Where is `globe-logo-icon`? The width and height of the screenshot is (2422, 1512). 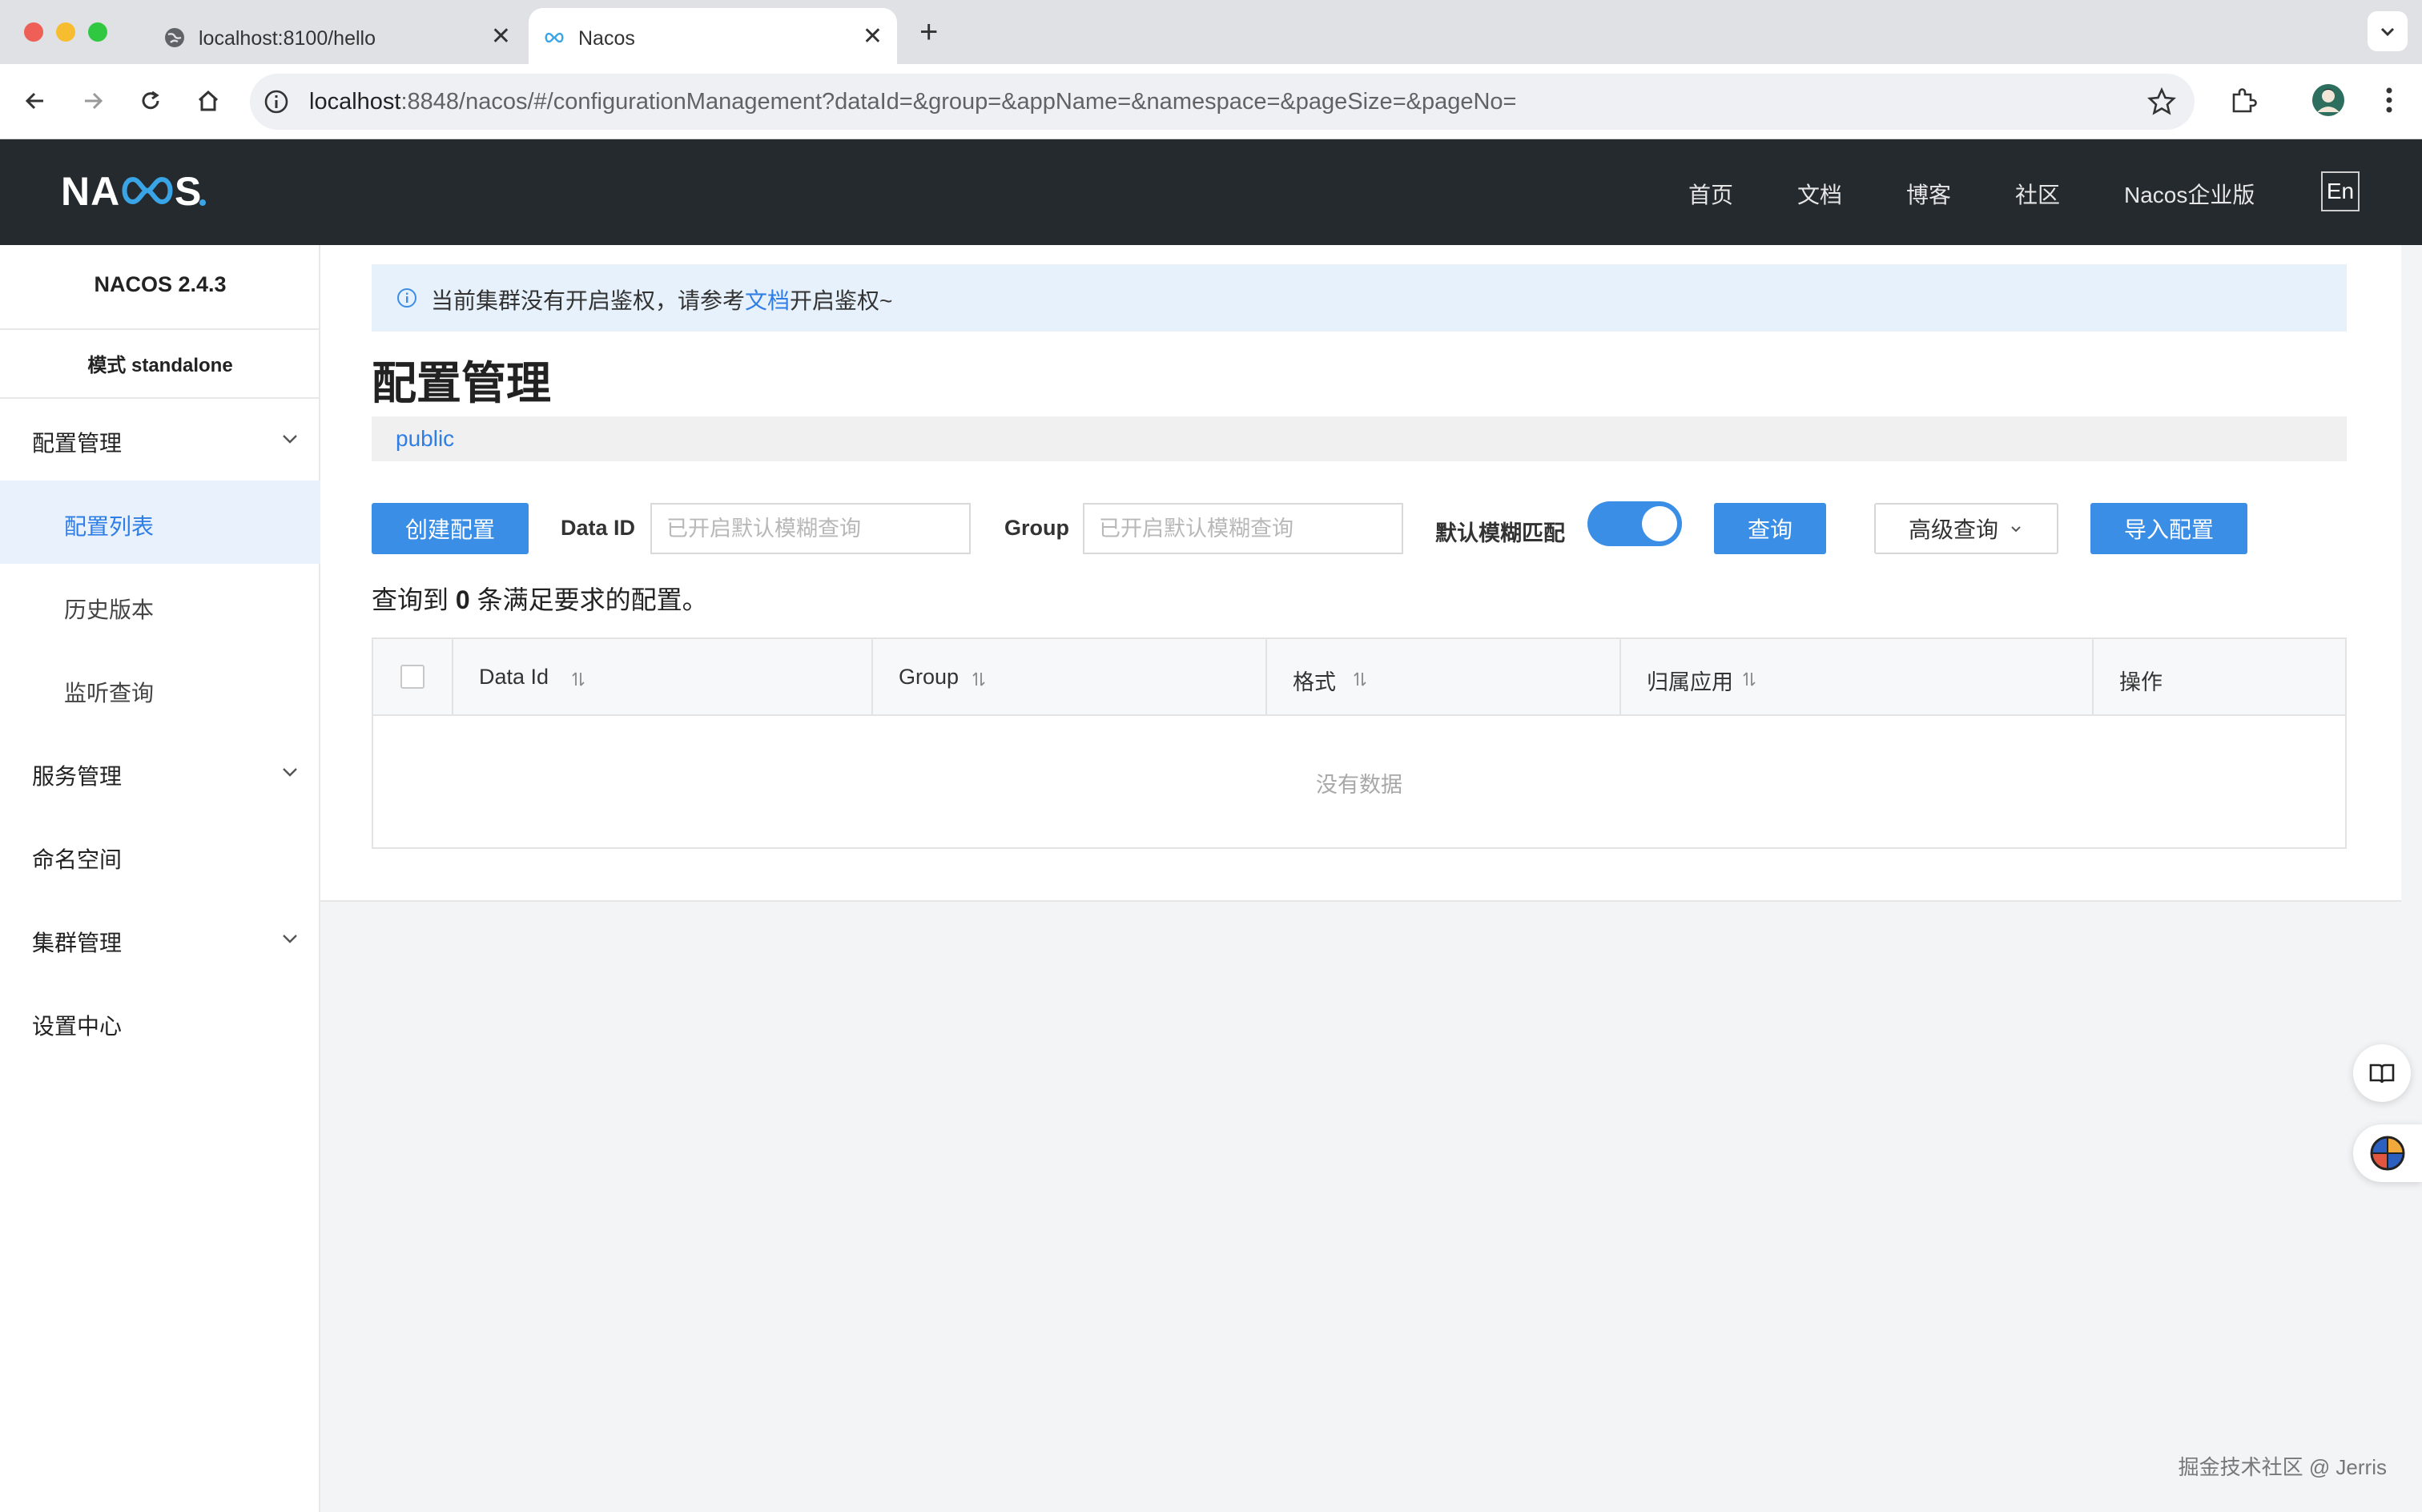
globe-logo-icon is located at coordinates (2387, 1153).